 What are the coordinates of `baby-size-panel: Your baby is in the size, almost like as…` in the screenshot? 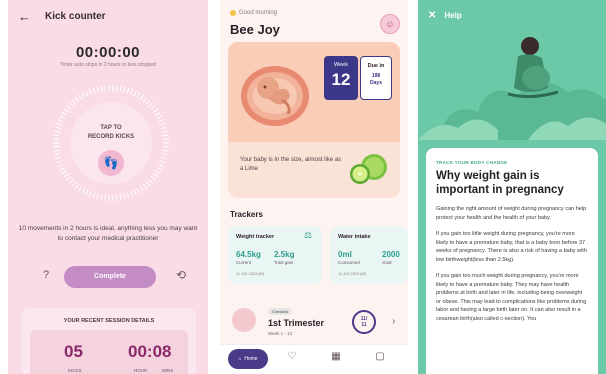 It's located at (314, 170).